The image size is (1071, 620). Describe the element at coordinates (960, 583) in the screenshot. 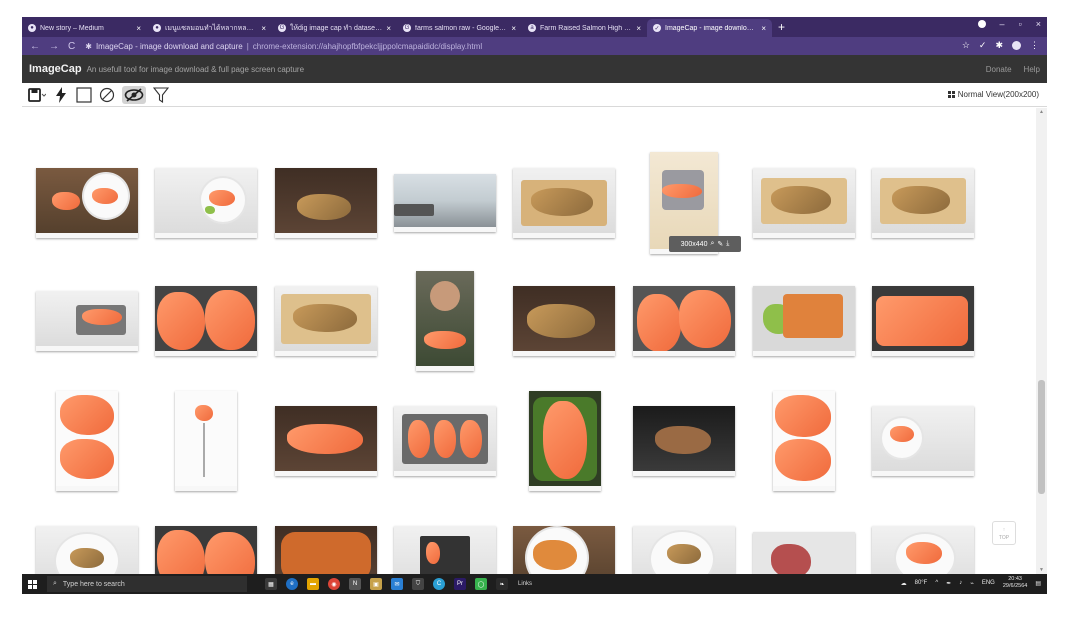

I see `volume-icon: ♪` at that location.